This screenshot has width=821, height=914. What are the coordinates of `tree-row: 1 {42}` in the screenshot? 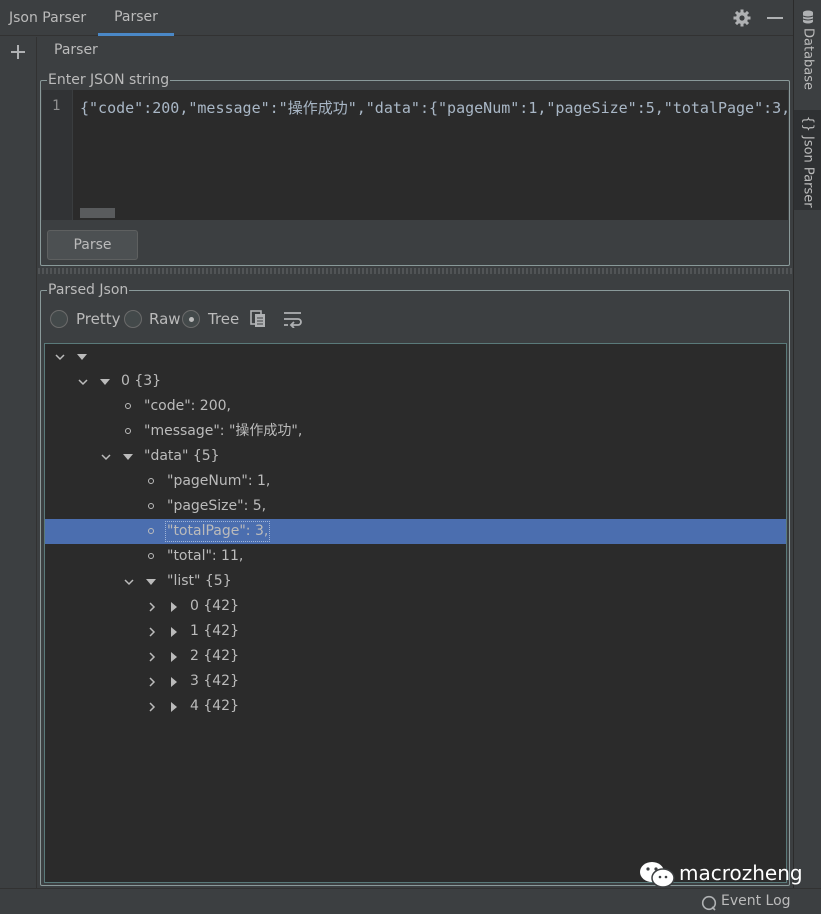 It's located at (415, 631).